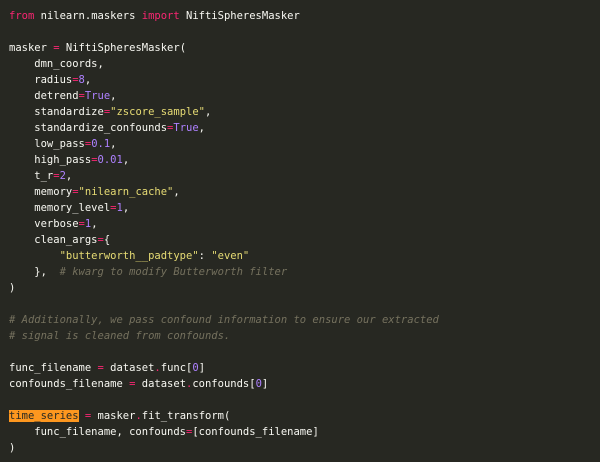 This screenshot has height=462, width=600. I want to click on code-token: t_r, so click(31, 176).